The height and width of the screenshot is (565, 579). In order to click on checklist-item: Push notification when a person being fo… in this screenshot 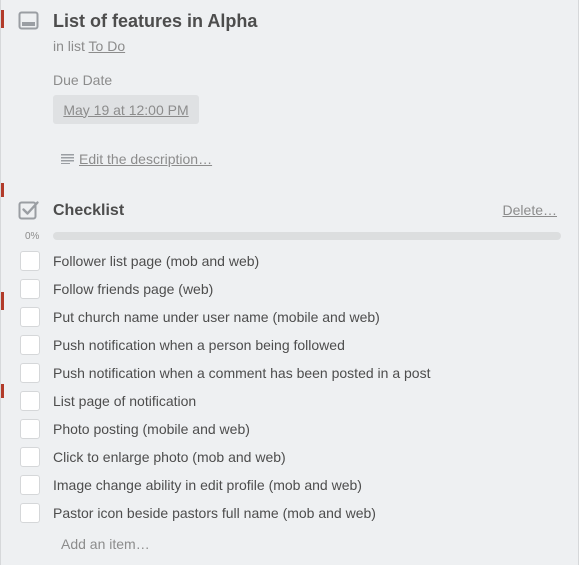, I will do `click(290, 344)`.